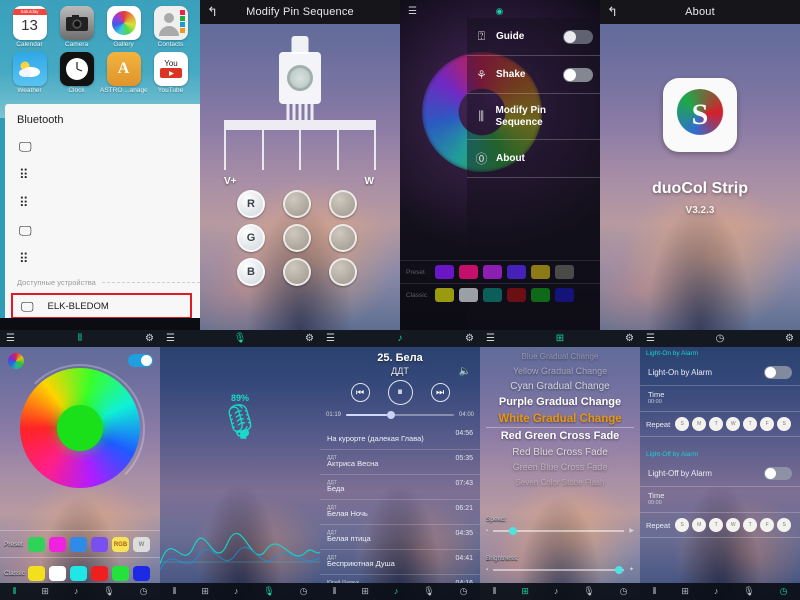 The height and width of the screenshot is (600, 800). I want to click on day-toggle: W, so click(733, 525).